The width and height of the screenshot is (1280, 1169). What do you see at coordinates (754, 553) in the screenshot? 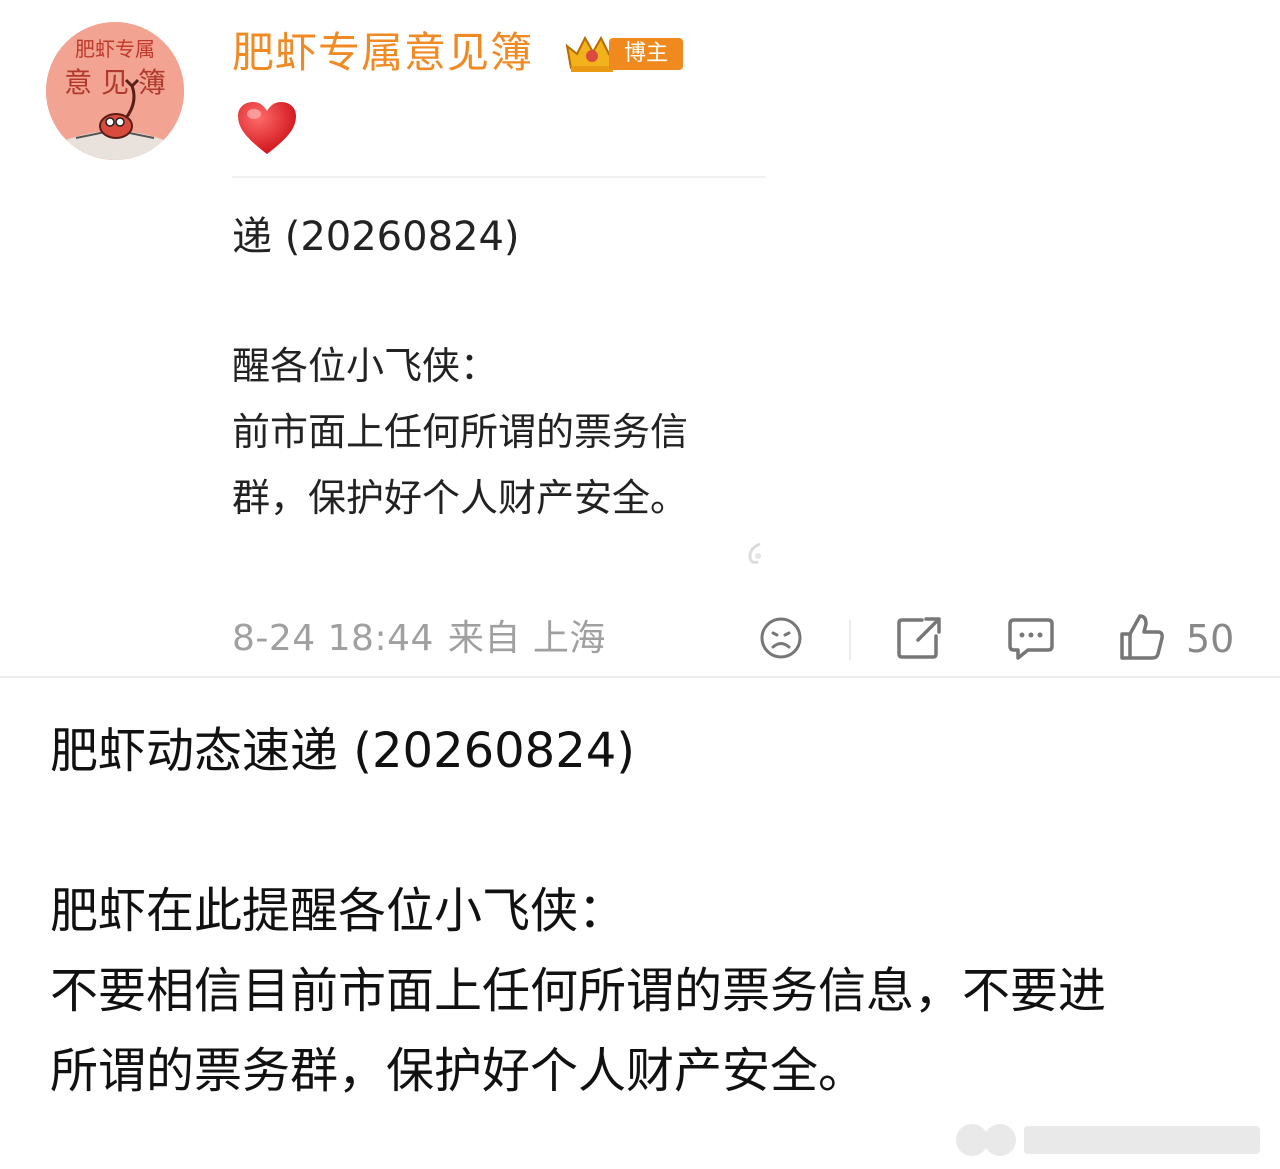
I see `image-watermark-icon` at bounding box center [754, 553].